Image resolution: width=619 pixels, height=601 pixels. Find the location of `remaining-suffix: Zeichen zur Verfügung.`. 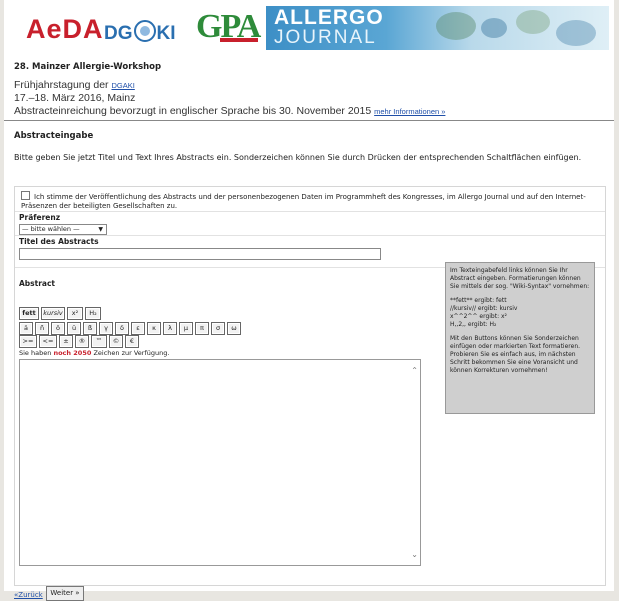

remaining-suffix: Zeichen zur Verfügung. is located at coordinates (131, 353).